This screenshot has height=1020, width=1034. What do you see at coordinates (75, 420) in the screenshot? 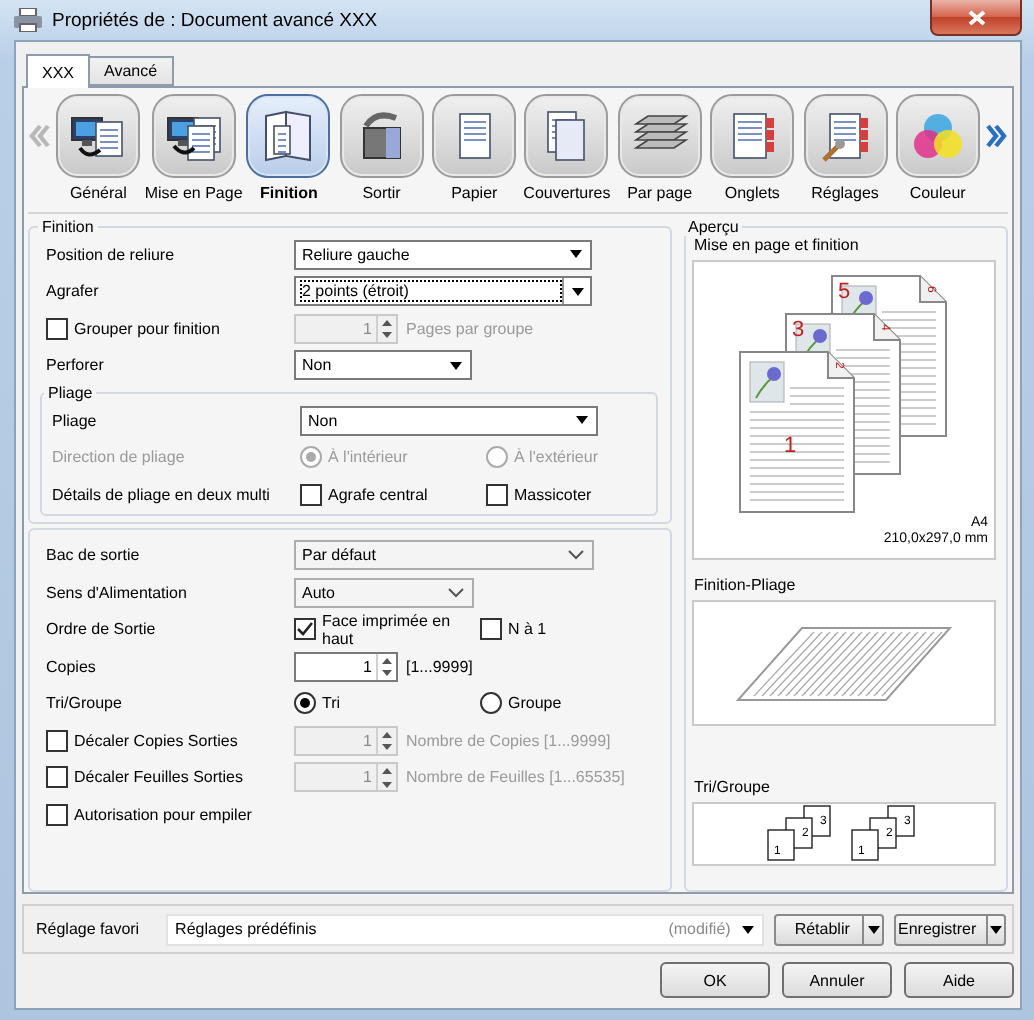
I see `field-label: Pliage` at bounding box center [75, 420].